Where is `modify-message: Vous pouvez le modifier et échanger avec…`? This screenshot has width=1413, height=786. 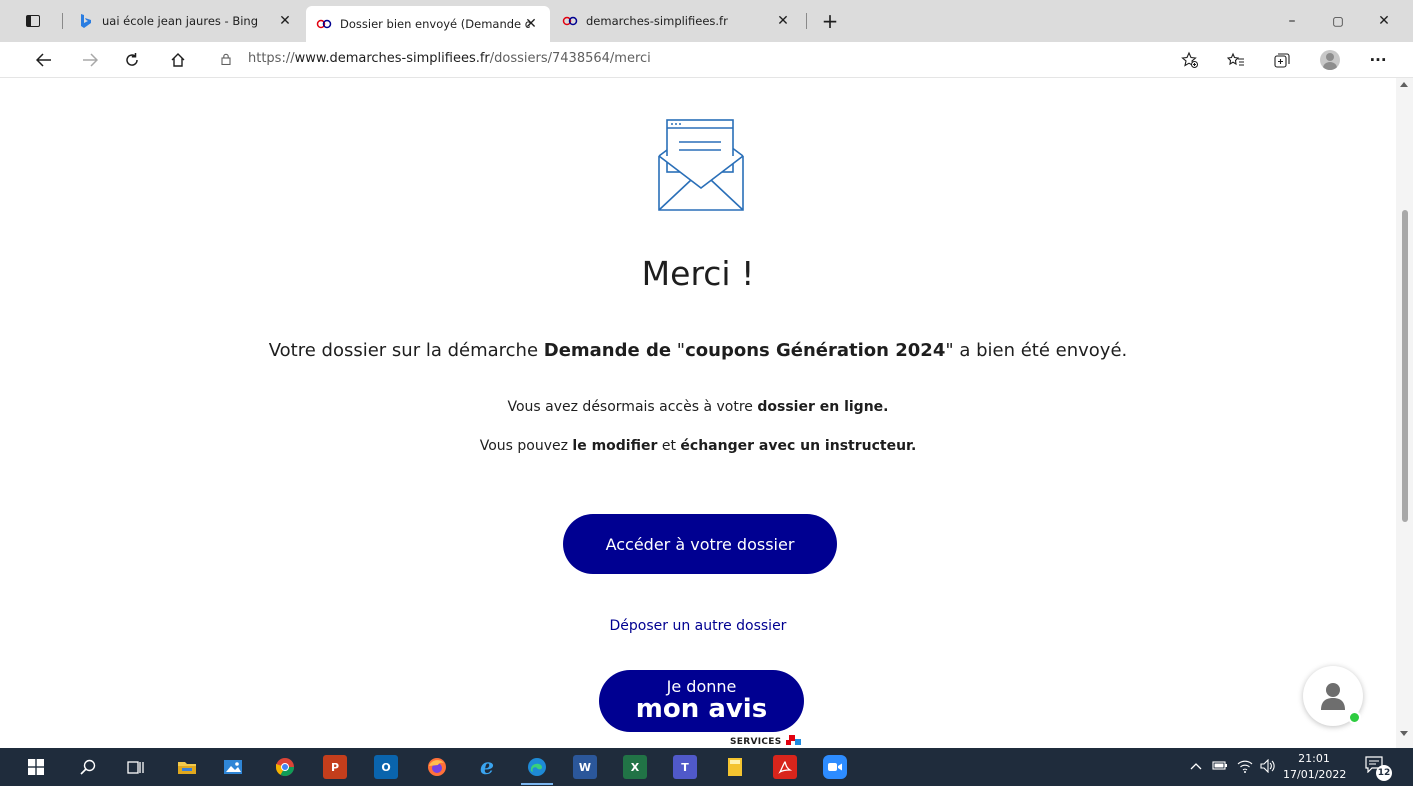 modify-message: Vous pouvez le modifier et échanger avec… is located at coordinates (698, 446).